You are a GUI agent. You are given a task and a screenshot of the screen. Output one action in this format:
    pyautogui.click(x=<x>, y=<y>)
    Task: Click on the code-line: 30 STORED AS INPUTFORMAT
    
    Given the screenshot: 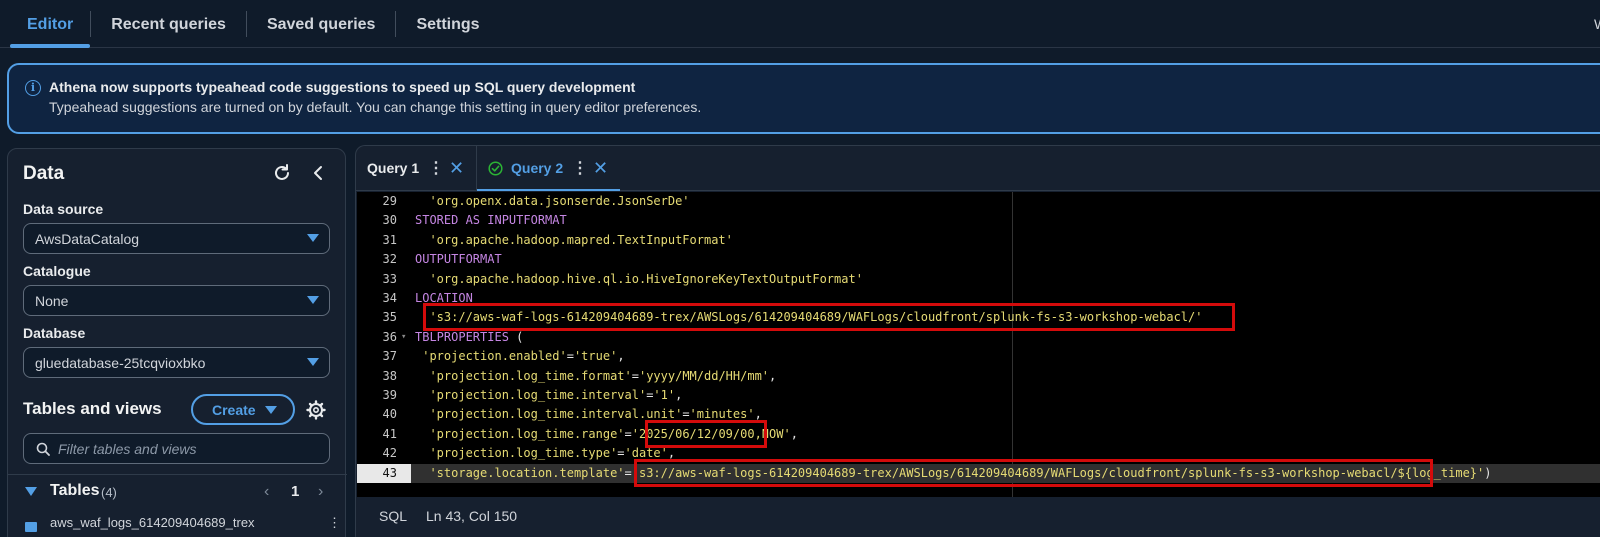 What is the action you would take?
    pyautogui.click(x=978, y=220)
    